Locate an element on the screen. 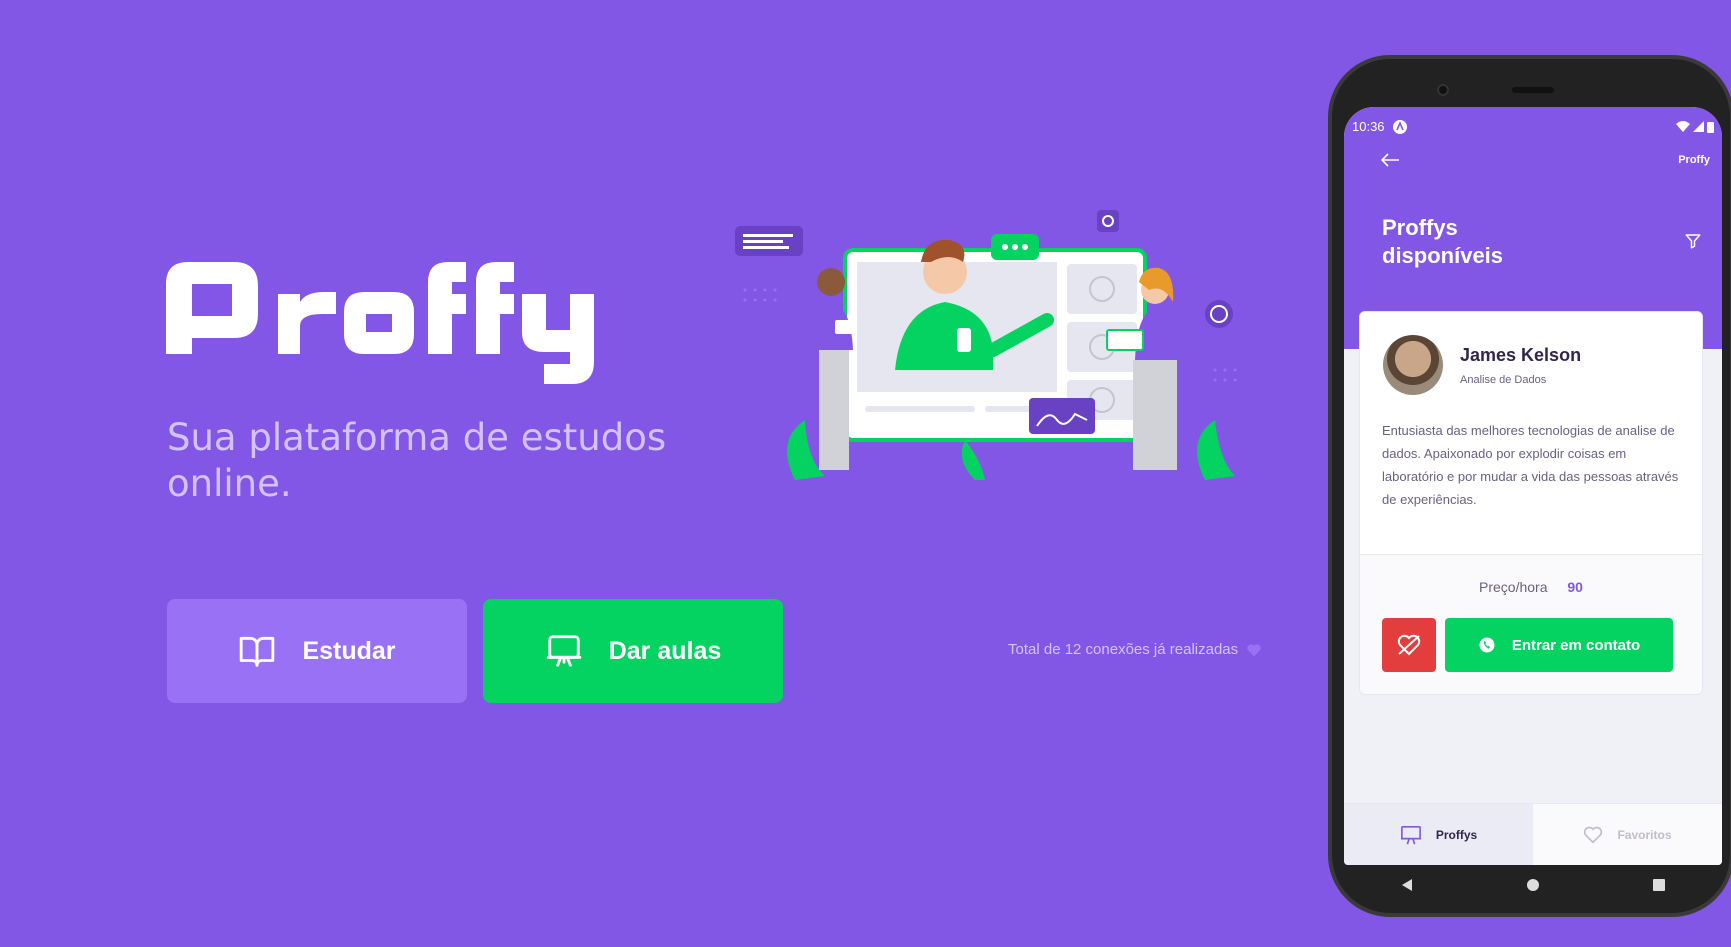 This screenshot has width=1731, height=947. battery-icon is located at coordinates (1710, 127).